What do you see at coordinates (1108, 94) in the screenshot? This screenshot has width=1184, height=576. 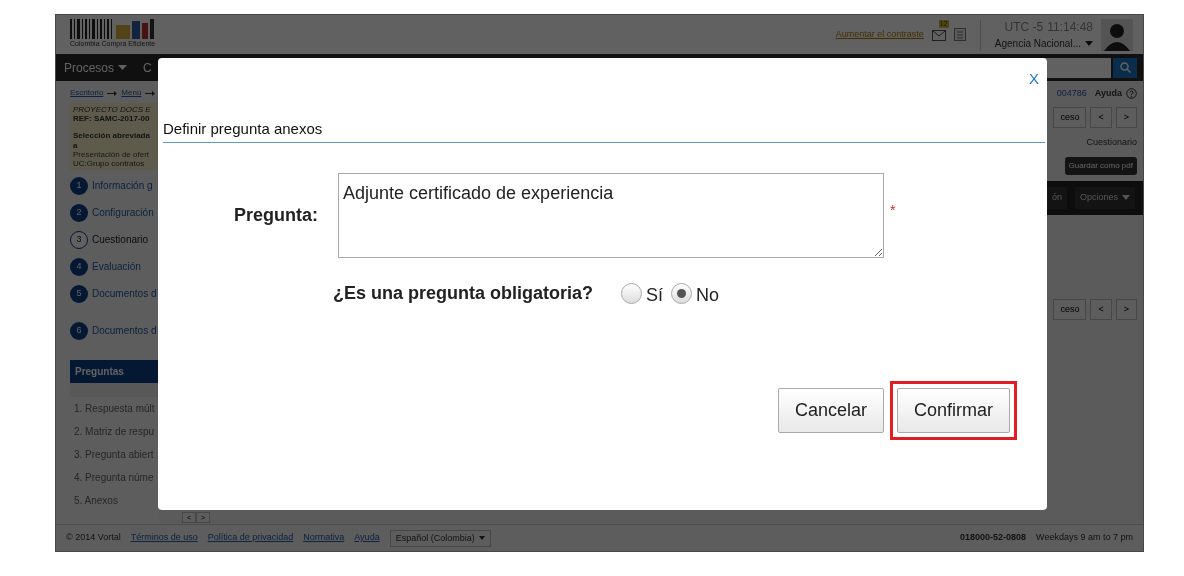 I see `help-link: Ayuda` at bounding box center [1108, 94].